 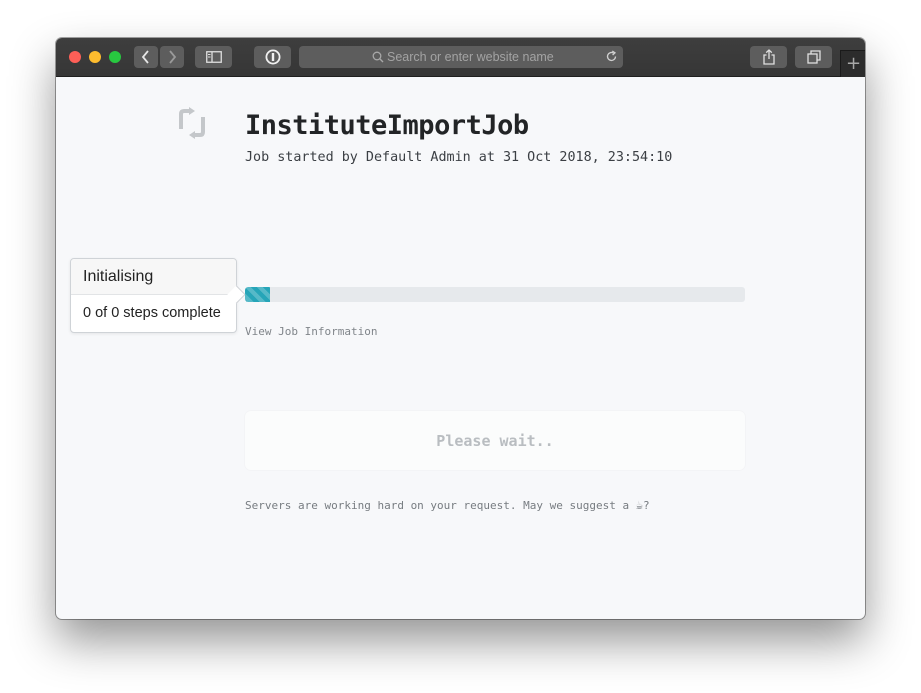 I want to click on share-button, so click(x=768, y=57).